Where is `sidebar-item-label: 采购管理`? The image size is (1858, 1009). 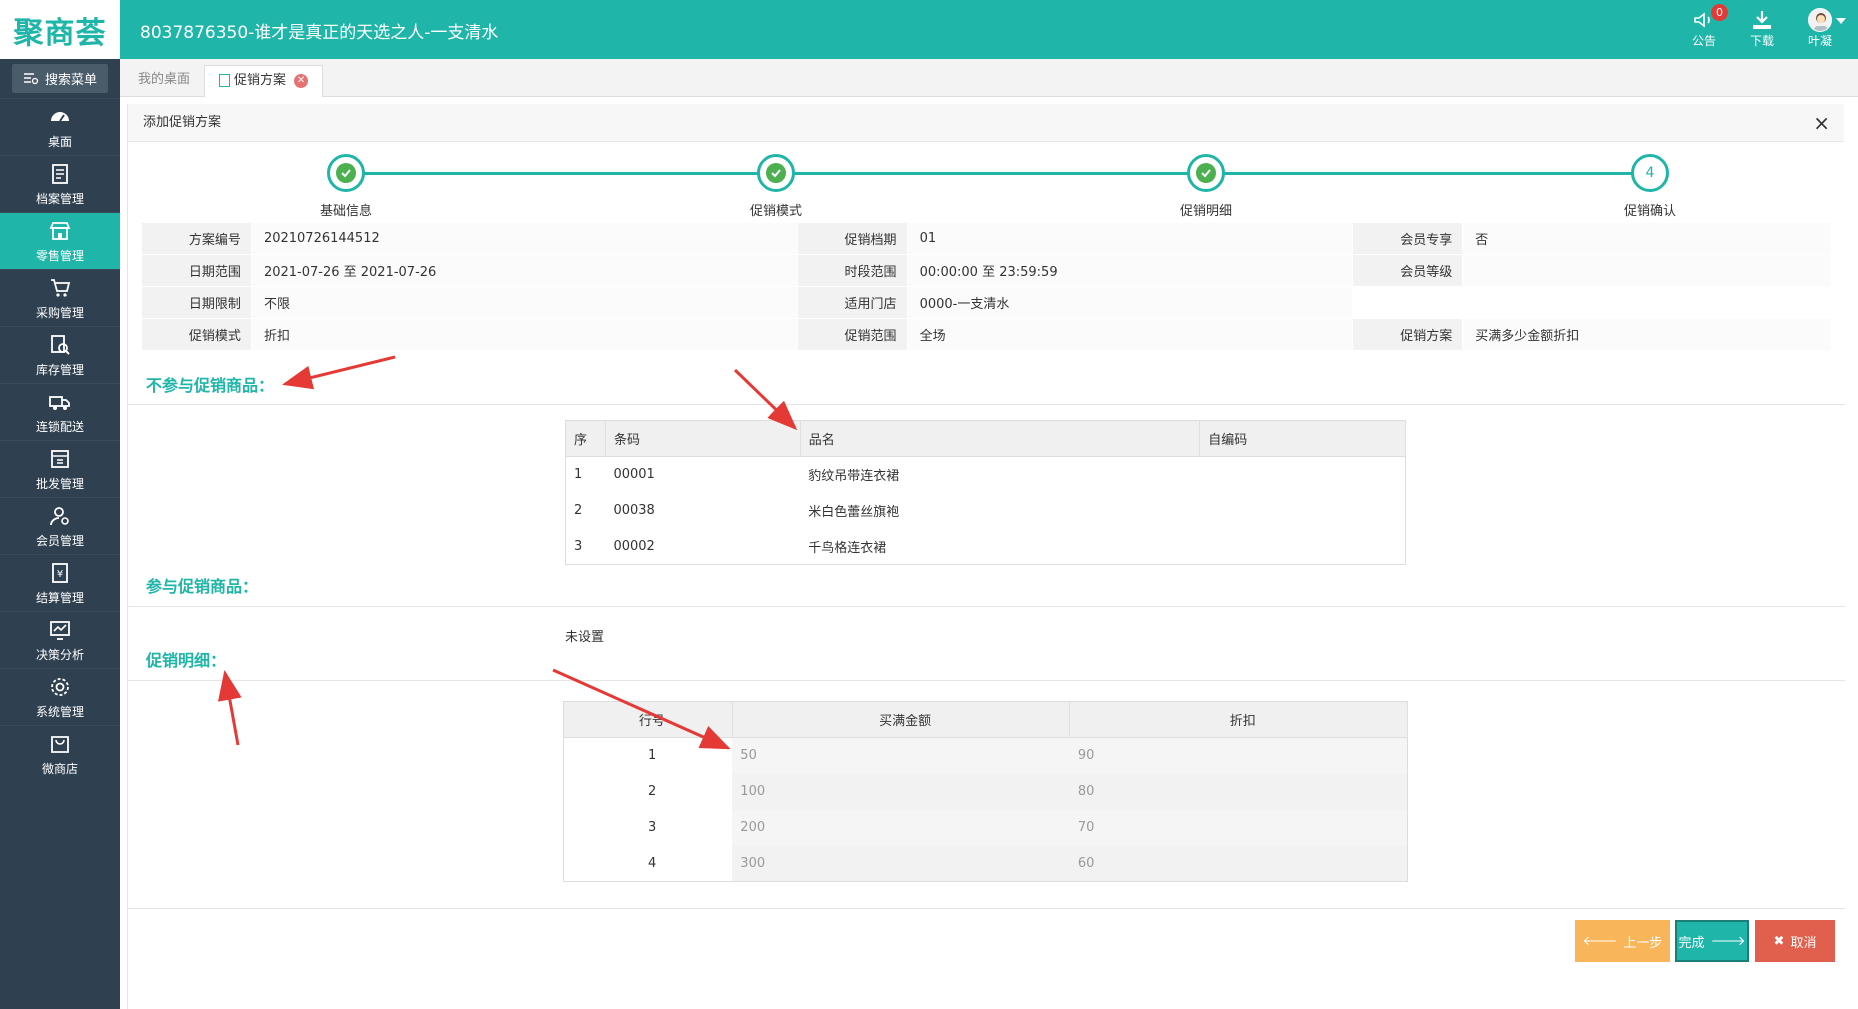
sidebar-item-label: 采购管理 is located at coordinates (59, 312).